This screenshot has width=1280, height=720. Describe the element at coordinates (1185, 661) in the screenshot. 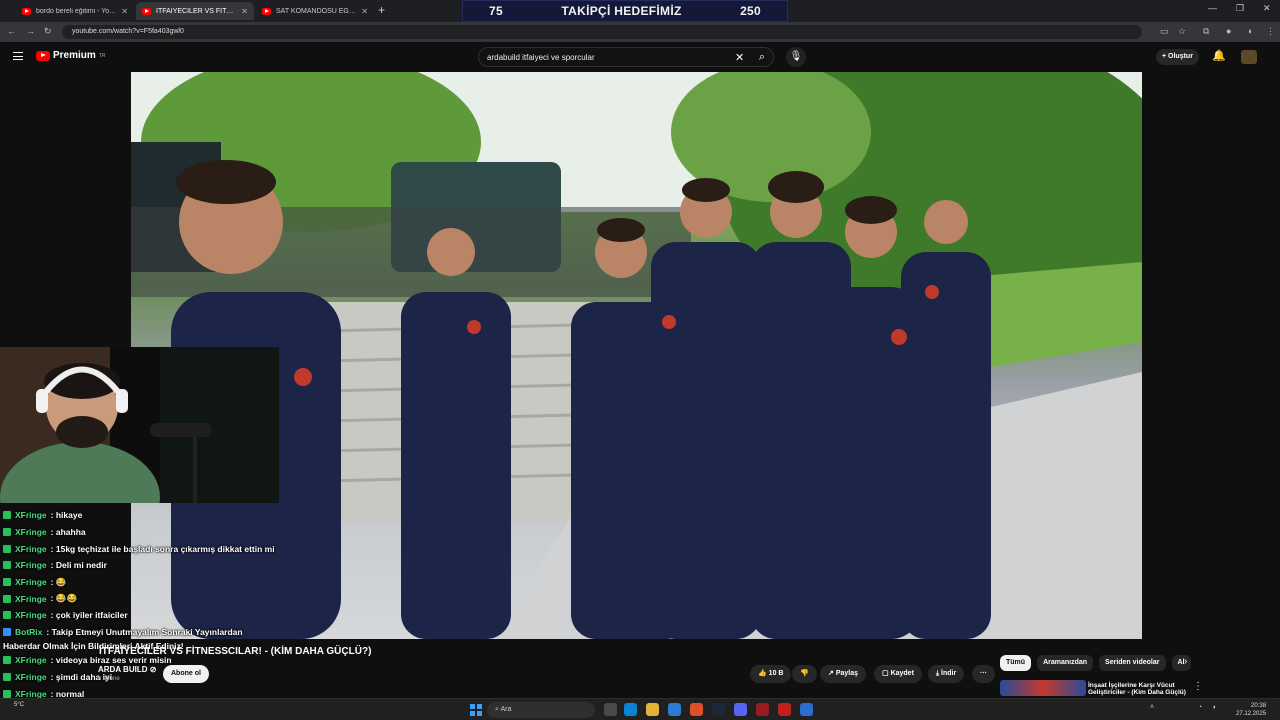

I see `chevron-right-icon: ›` at that location.